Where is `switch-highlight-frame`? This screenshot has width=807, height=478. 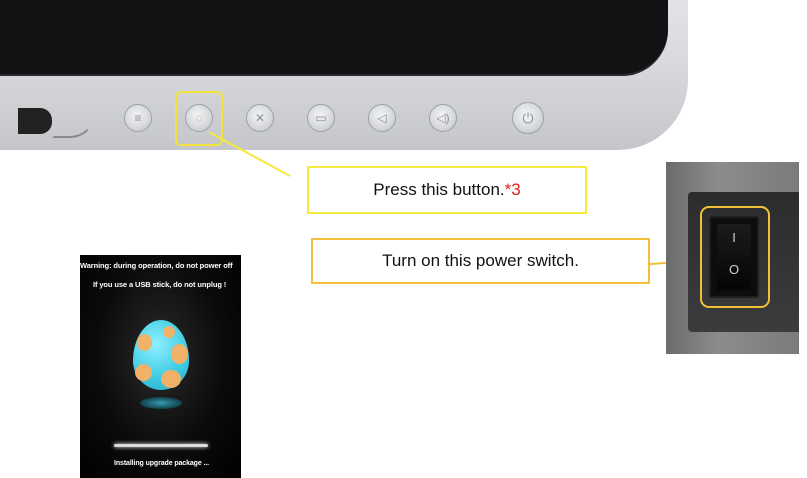
switch-highlight-frame is located at coordinates (735, 257).